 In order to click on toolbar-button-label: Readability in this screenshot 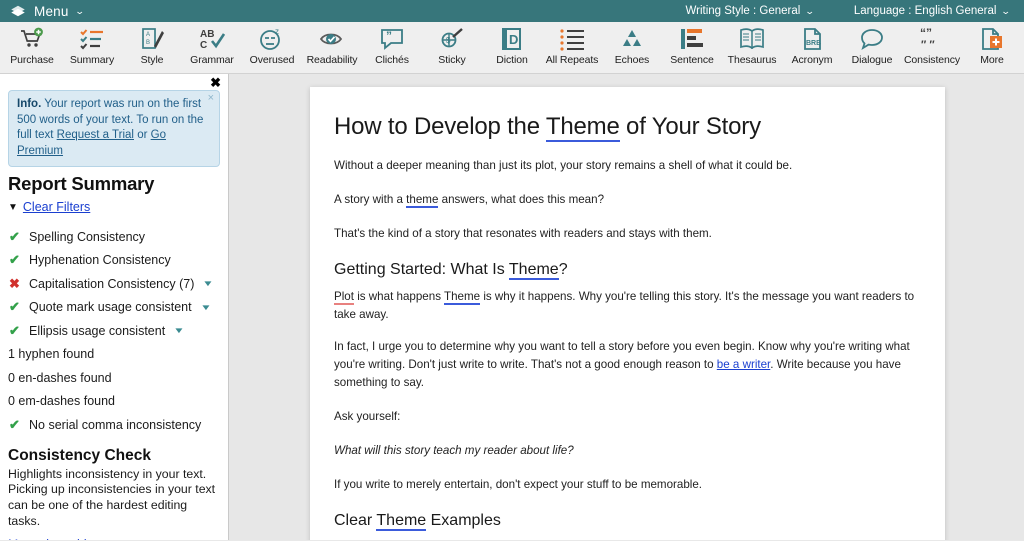, I will do `click(332, 60)`.